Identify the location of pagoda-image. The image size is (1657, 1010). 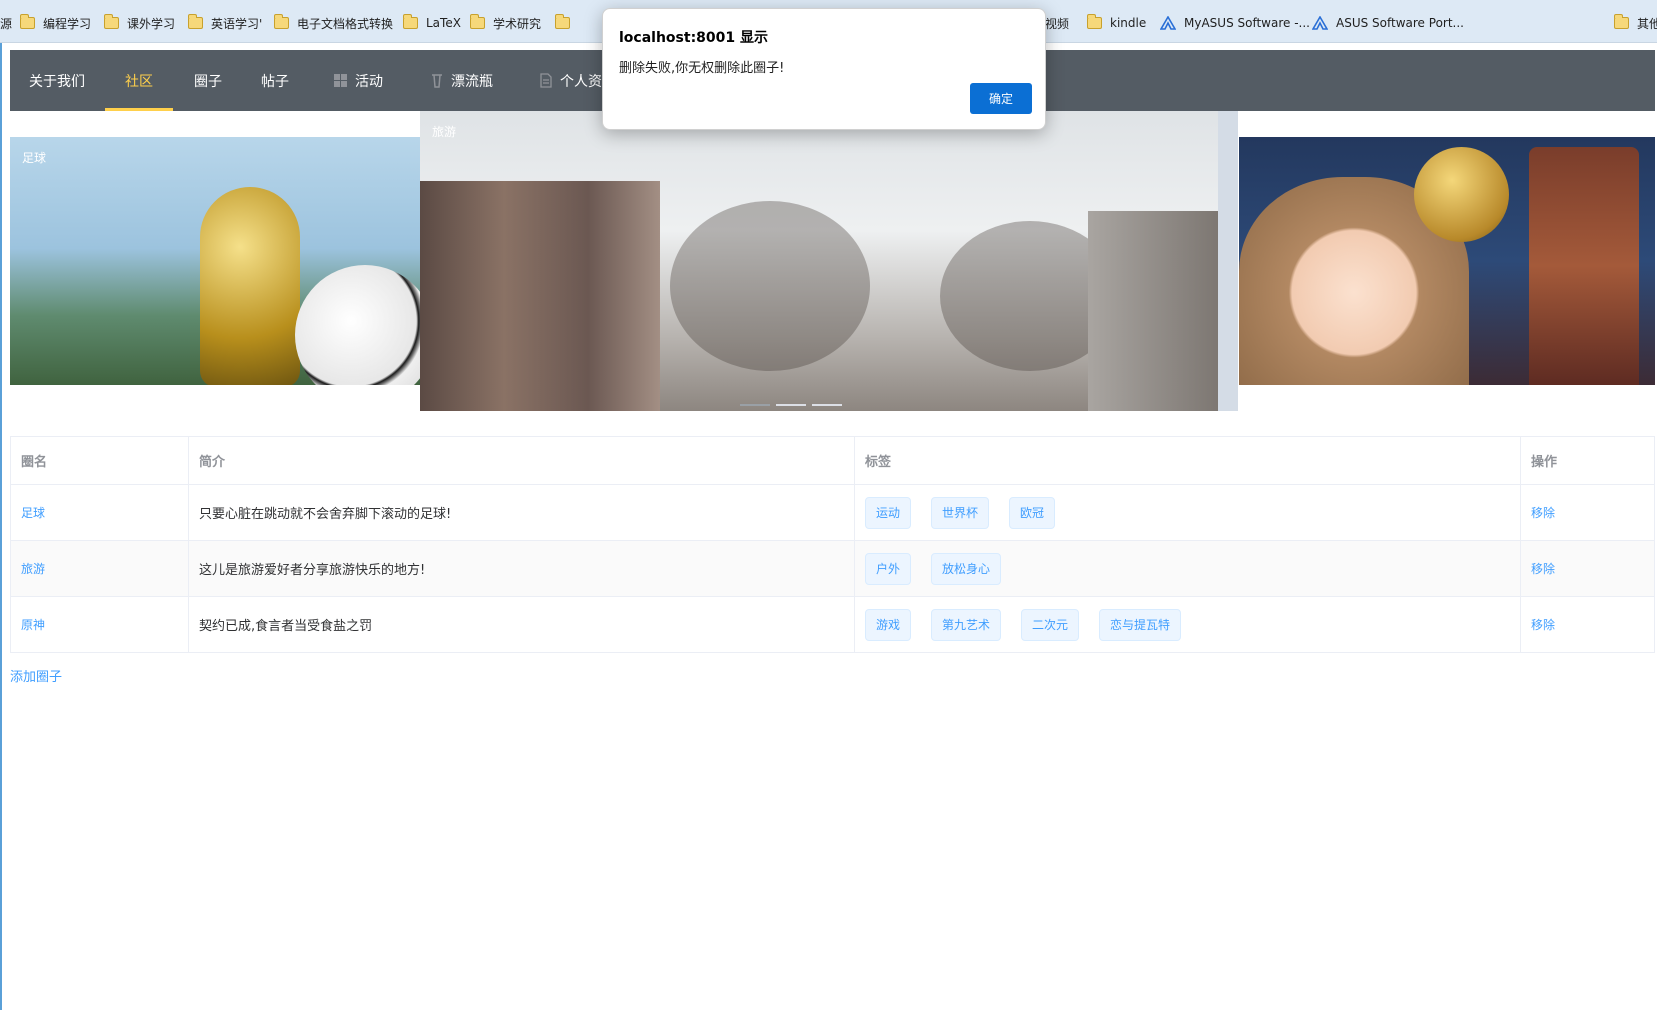
(1584, 266).